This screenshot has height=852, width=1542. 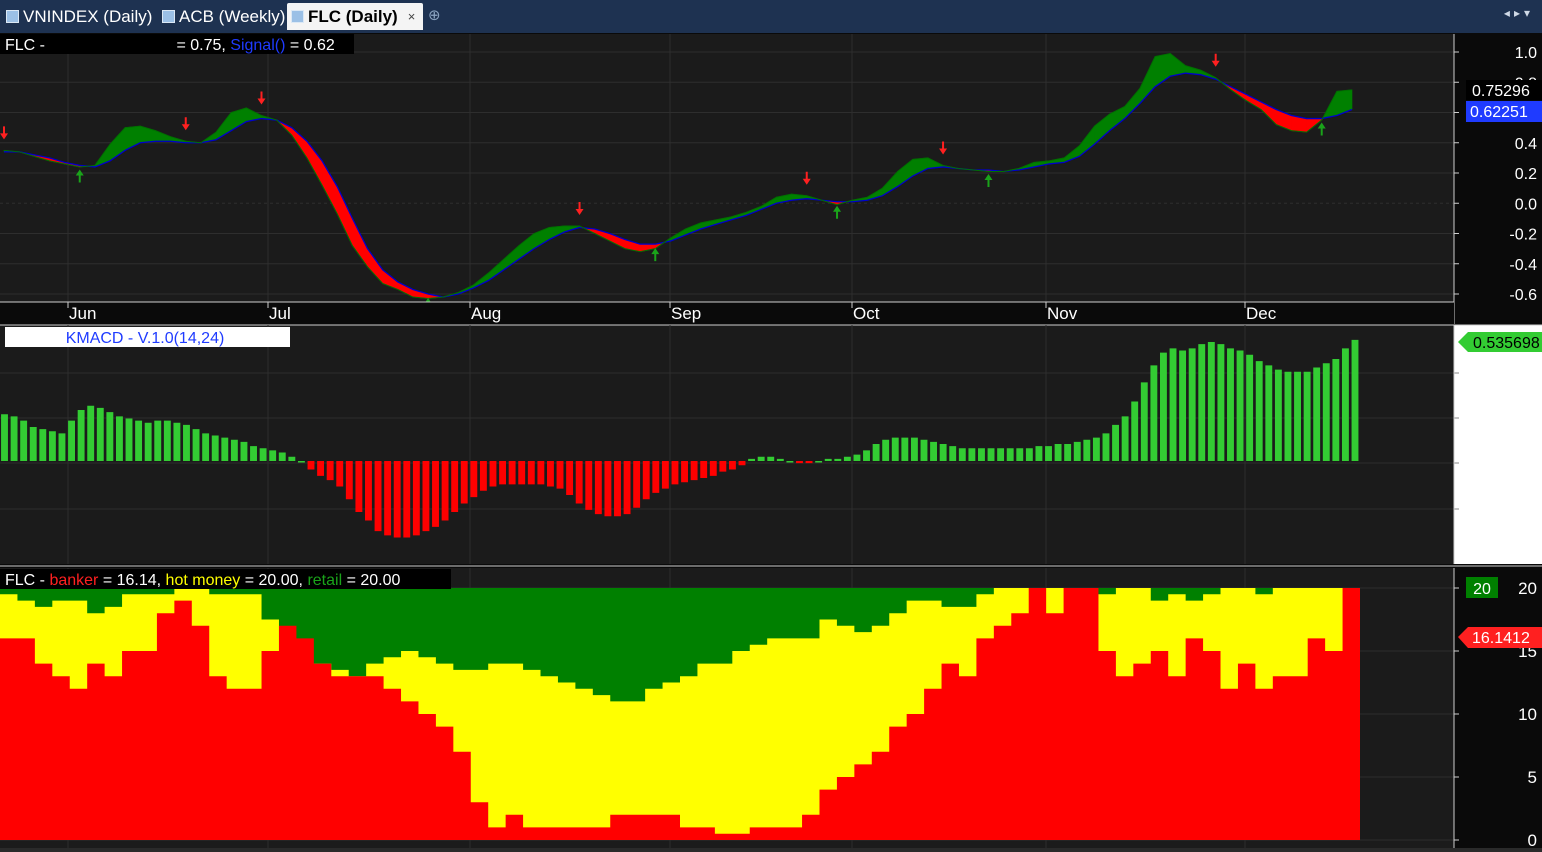 I want to click on x-axis-label: Oct, so click(x=866, y=313).